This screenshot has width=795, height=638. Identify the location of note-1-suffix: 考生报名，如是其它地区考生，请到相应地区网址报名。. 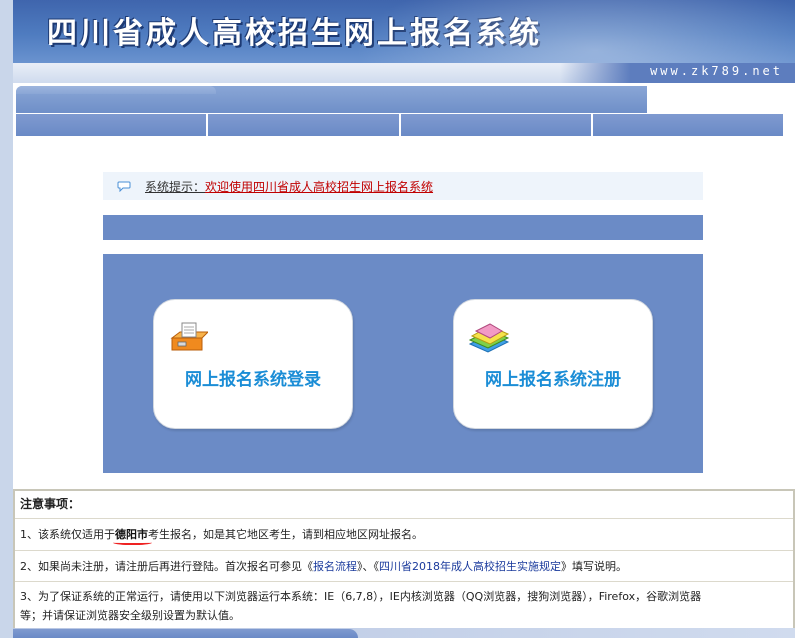
(285, 534).